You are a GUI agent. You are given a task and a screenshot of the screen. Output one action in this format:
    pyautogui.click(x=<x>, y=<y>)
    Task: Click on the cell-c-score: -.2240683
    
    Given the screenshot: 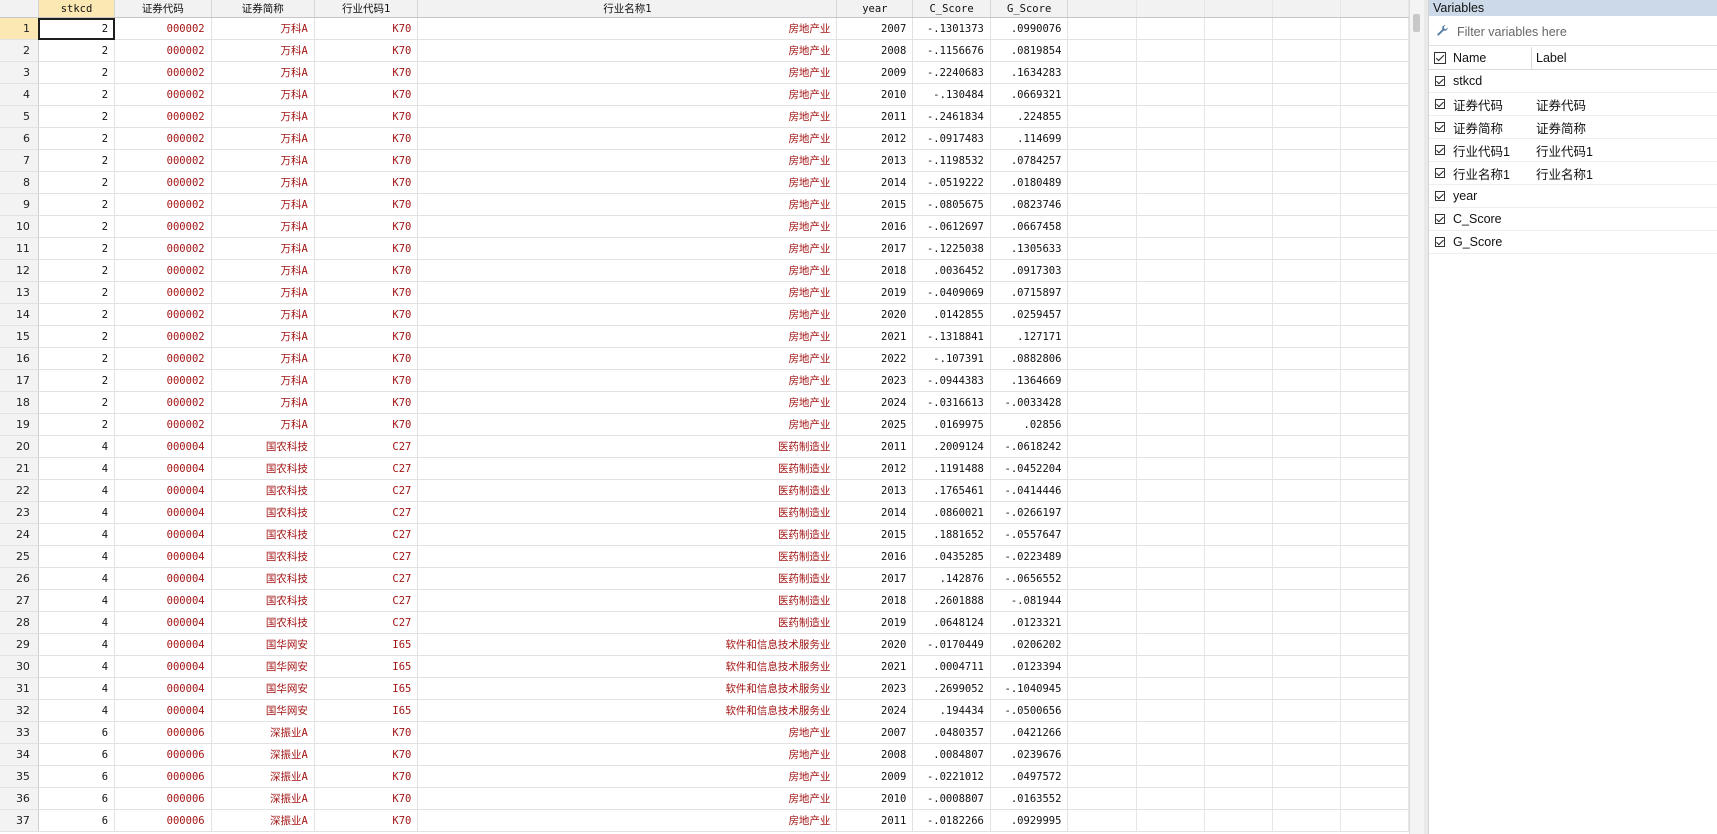 What is the action you would take?
    pyautogui.click(x=951, y=72)
    